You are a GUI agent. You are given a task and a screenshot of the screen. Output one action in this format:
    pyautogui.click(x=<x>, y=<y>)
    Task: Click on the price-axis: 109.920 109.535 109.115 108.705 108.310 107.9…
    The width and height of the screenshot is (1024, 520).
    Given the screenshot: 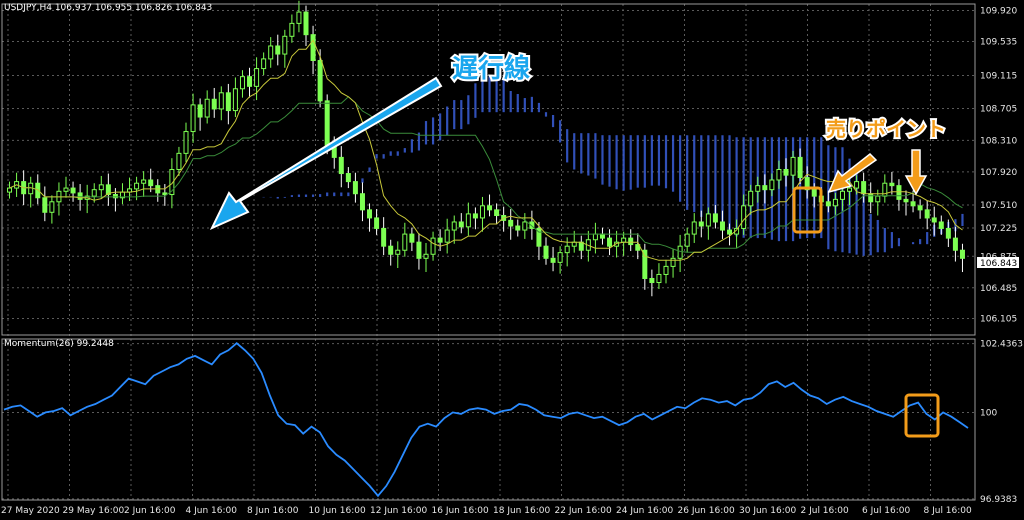 What is the action you would take?
    pyautogui.click(x=998, y=165)
    